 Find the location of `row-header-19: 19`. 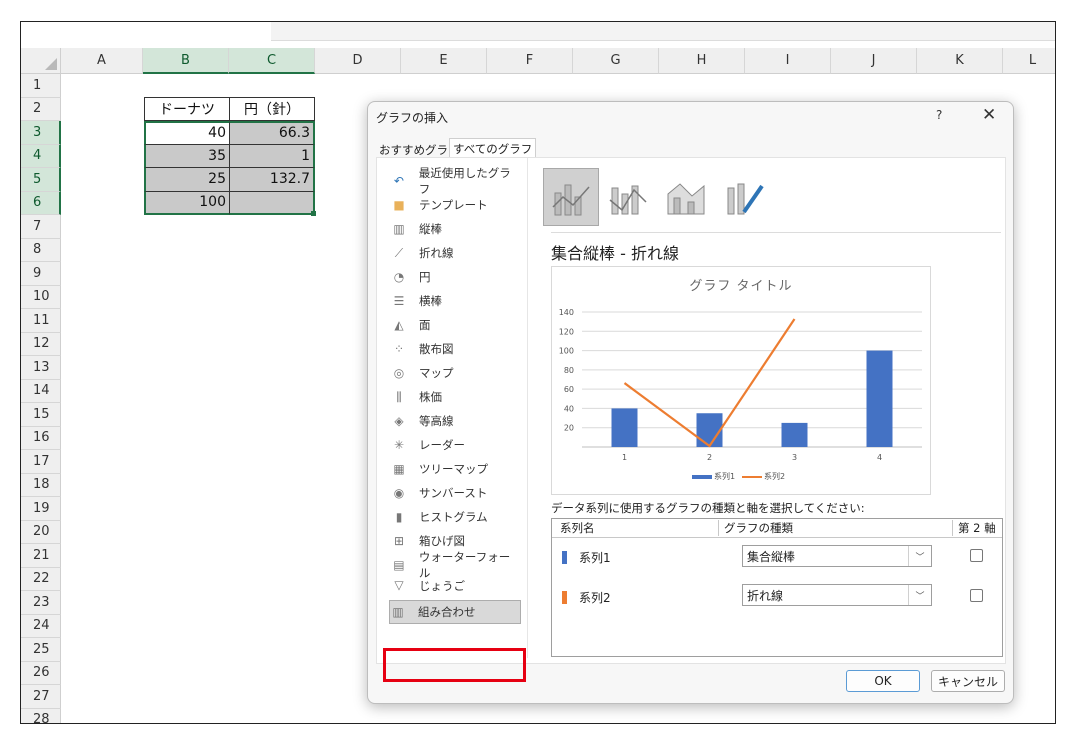

row-header-19: 19 is located at coordinates (41, 509).